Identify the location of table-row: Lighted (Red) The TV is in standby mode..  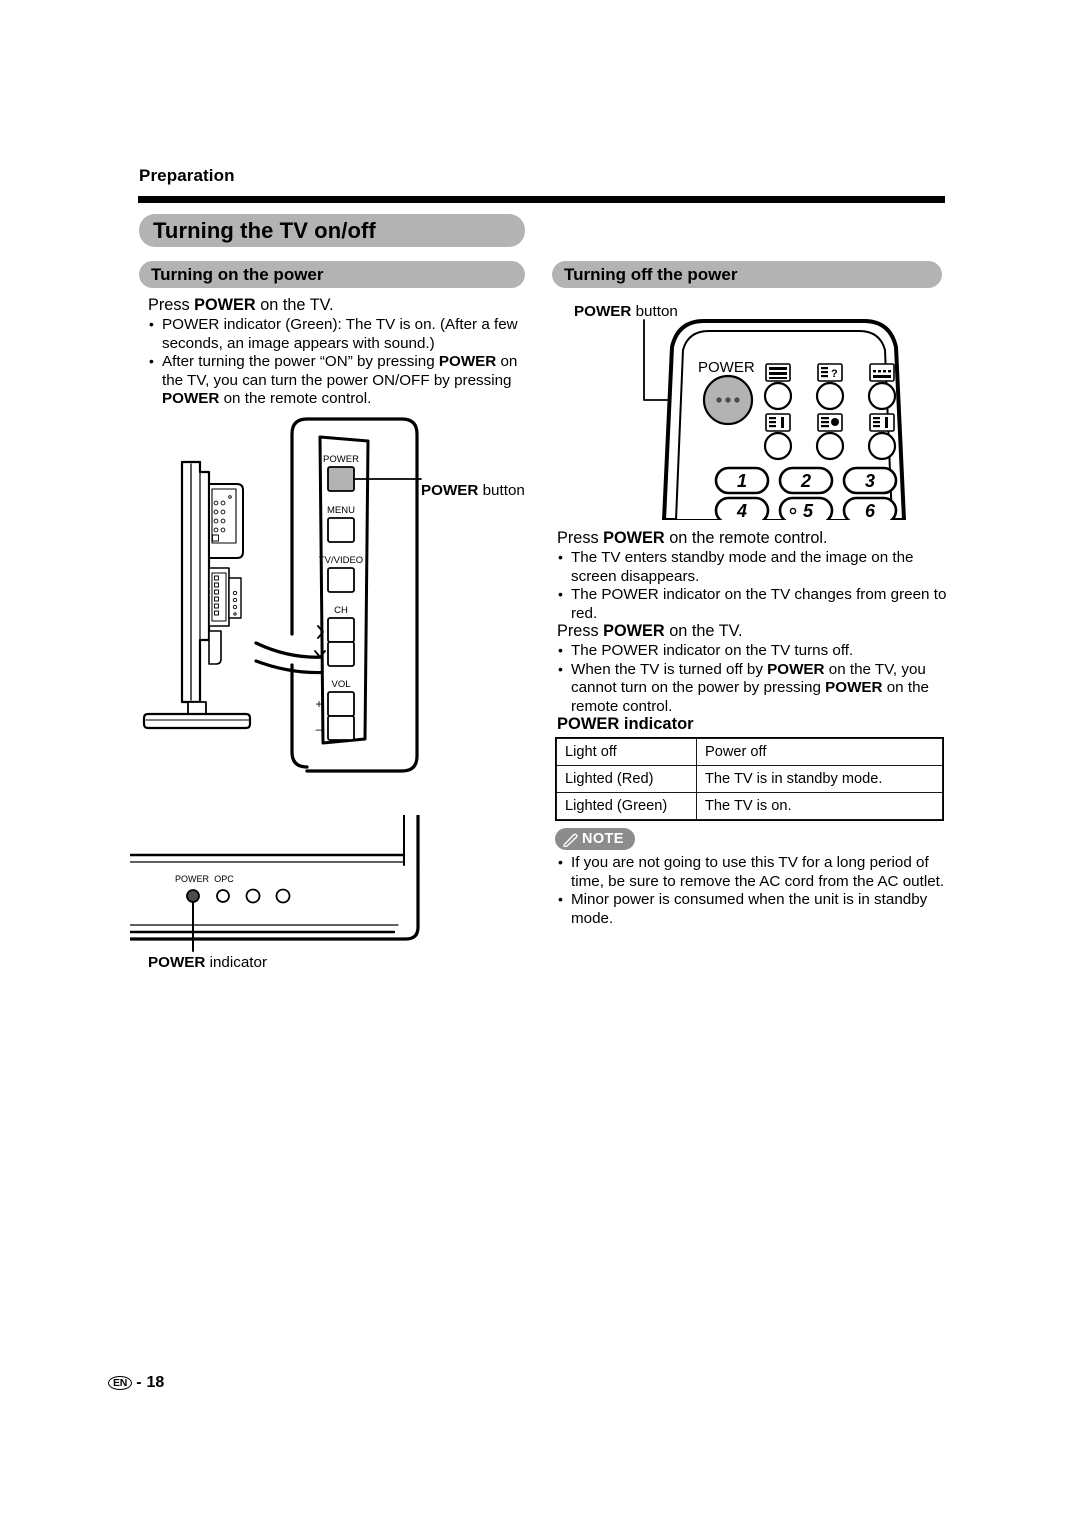
(749, 779).